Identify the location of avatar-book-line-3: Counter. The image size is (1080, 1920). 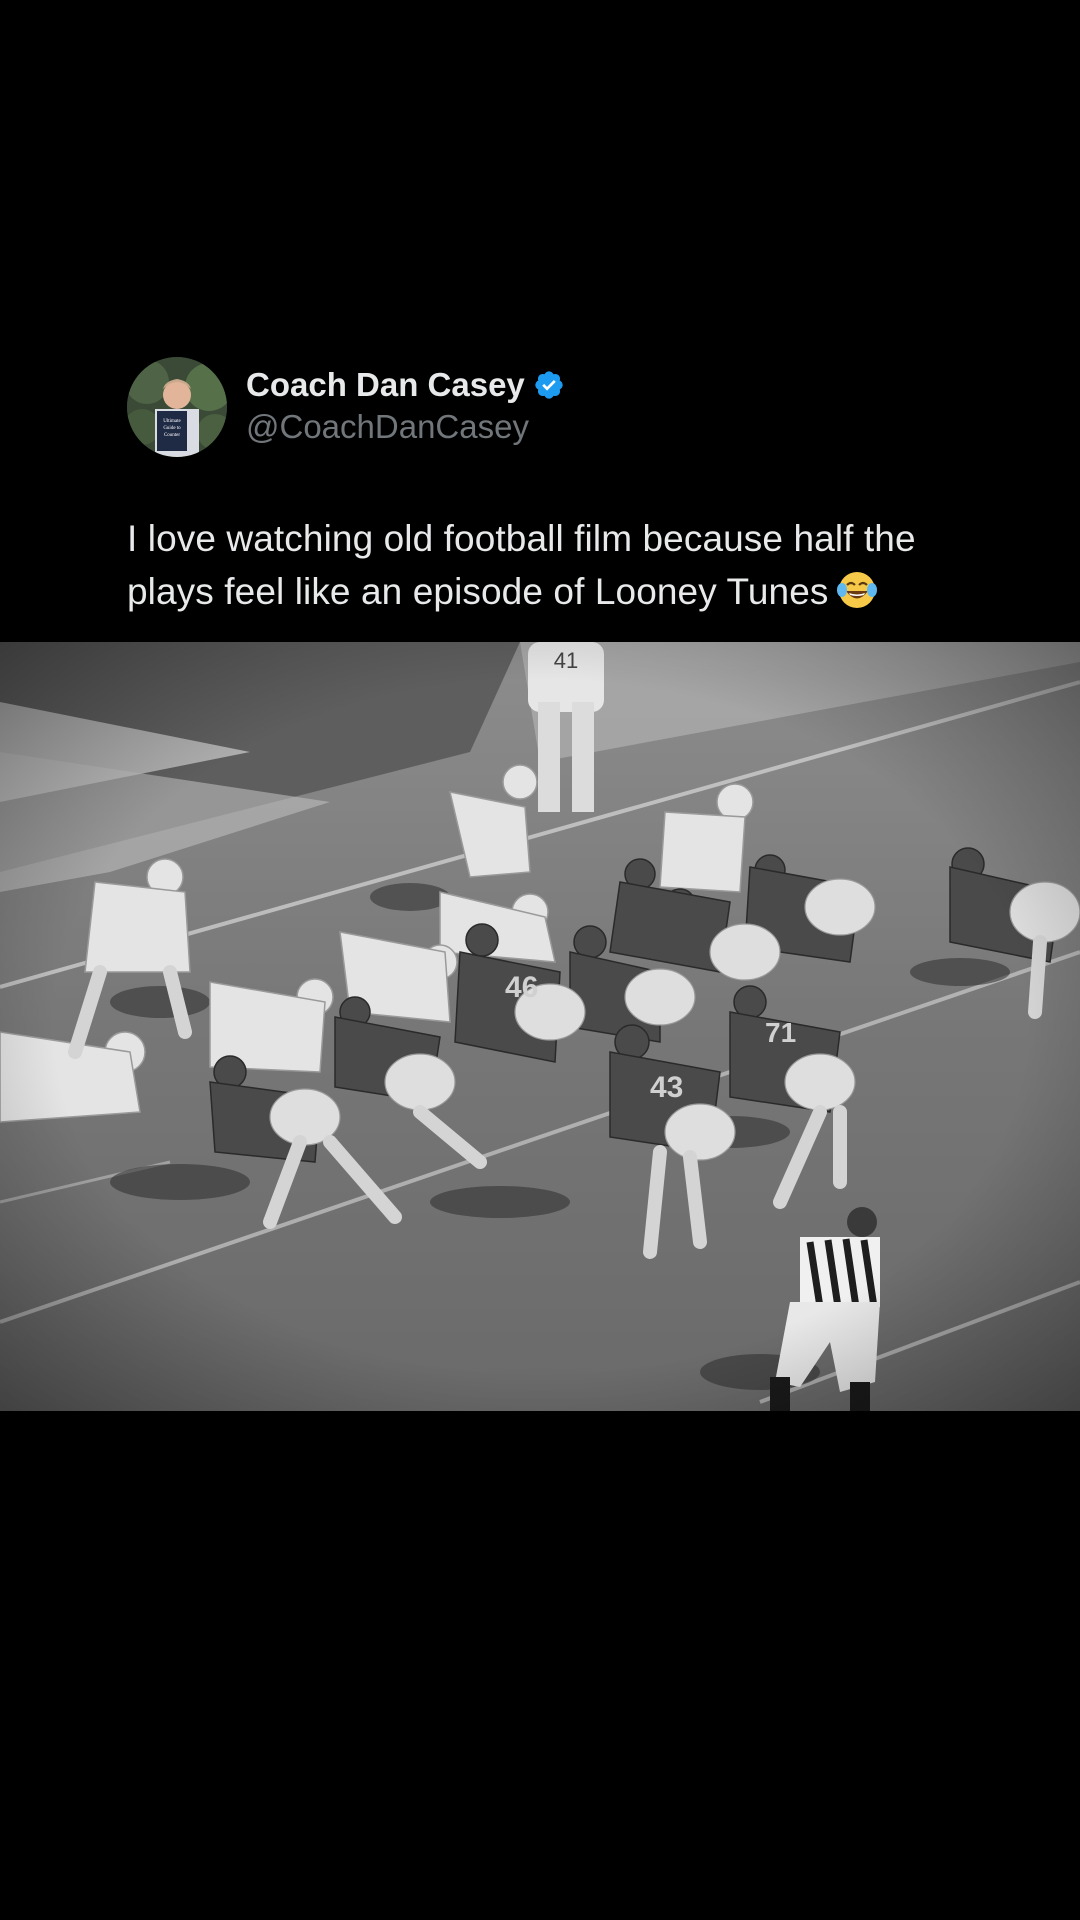
(172, 435).